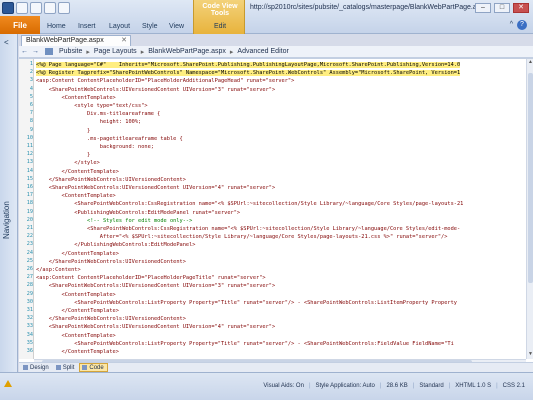 The height and width of the screenshot is (400, 533). What do you see at coordinates (176, 26) in the screenshot?
I see `tab-view: View` at bounding box center [176, 26].